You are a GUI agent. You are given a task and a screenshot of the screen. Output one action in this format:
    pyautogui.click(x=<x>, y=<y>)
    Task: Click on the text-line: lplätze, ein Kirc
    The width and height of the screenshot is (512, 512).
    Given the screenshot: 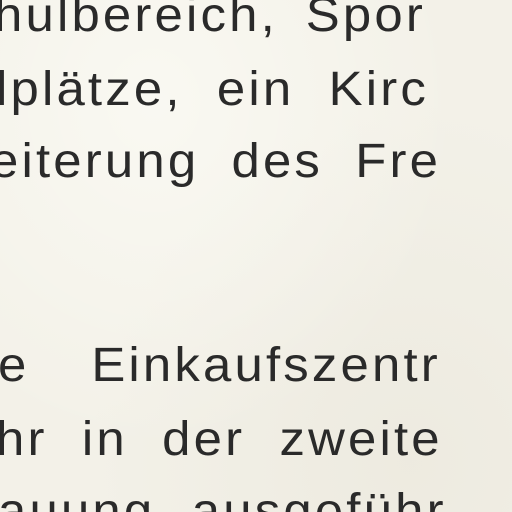 What is the action you would take?
    pyautogui.click(x=214, y=89)
    